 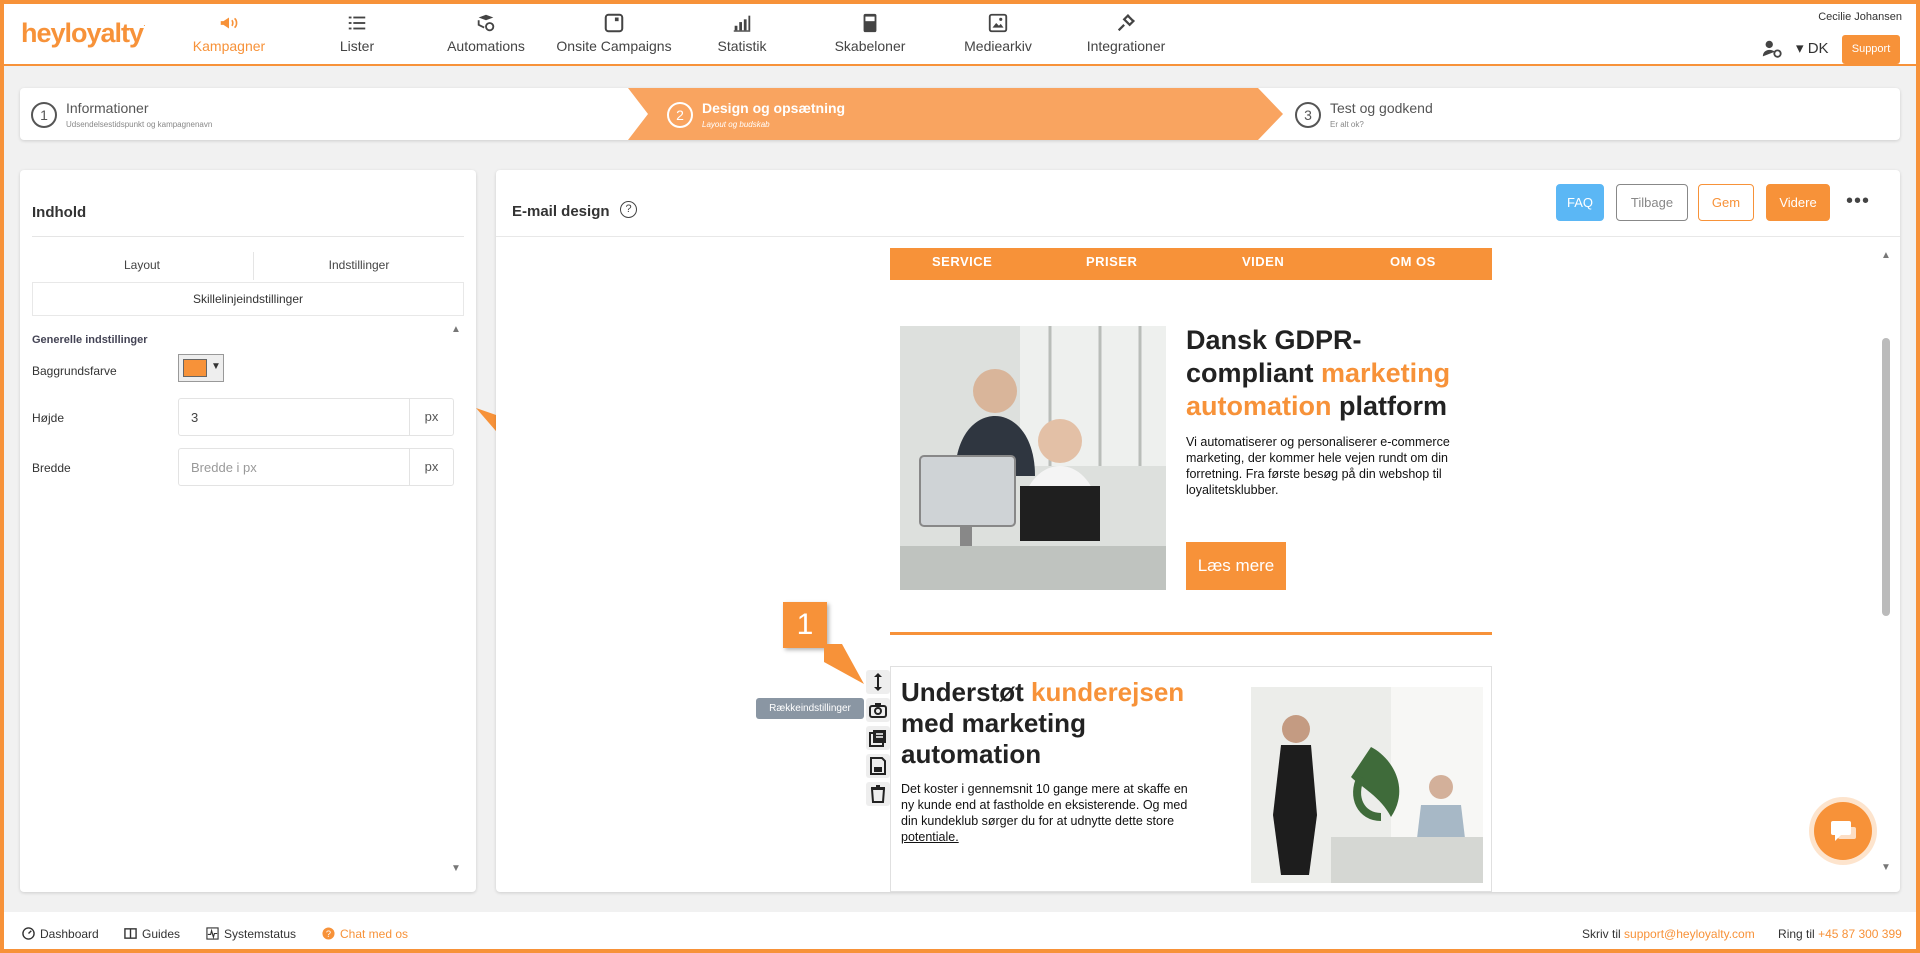 What do you see at coordinates (365, 934) in the screenshot?
I see `footer-chat-link: ? Chat med os` at bounding box center [365, 934].